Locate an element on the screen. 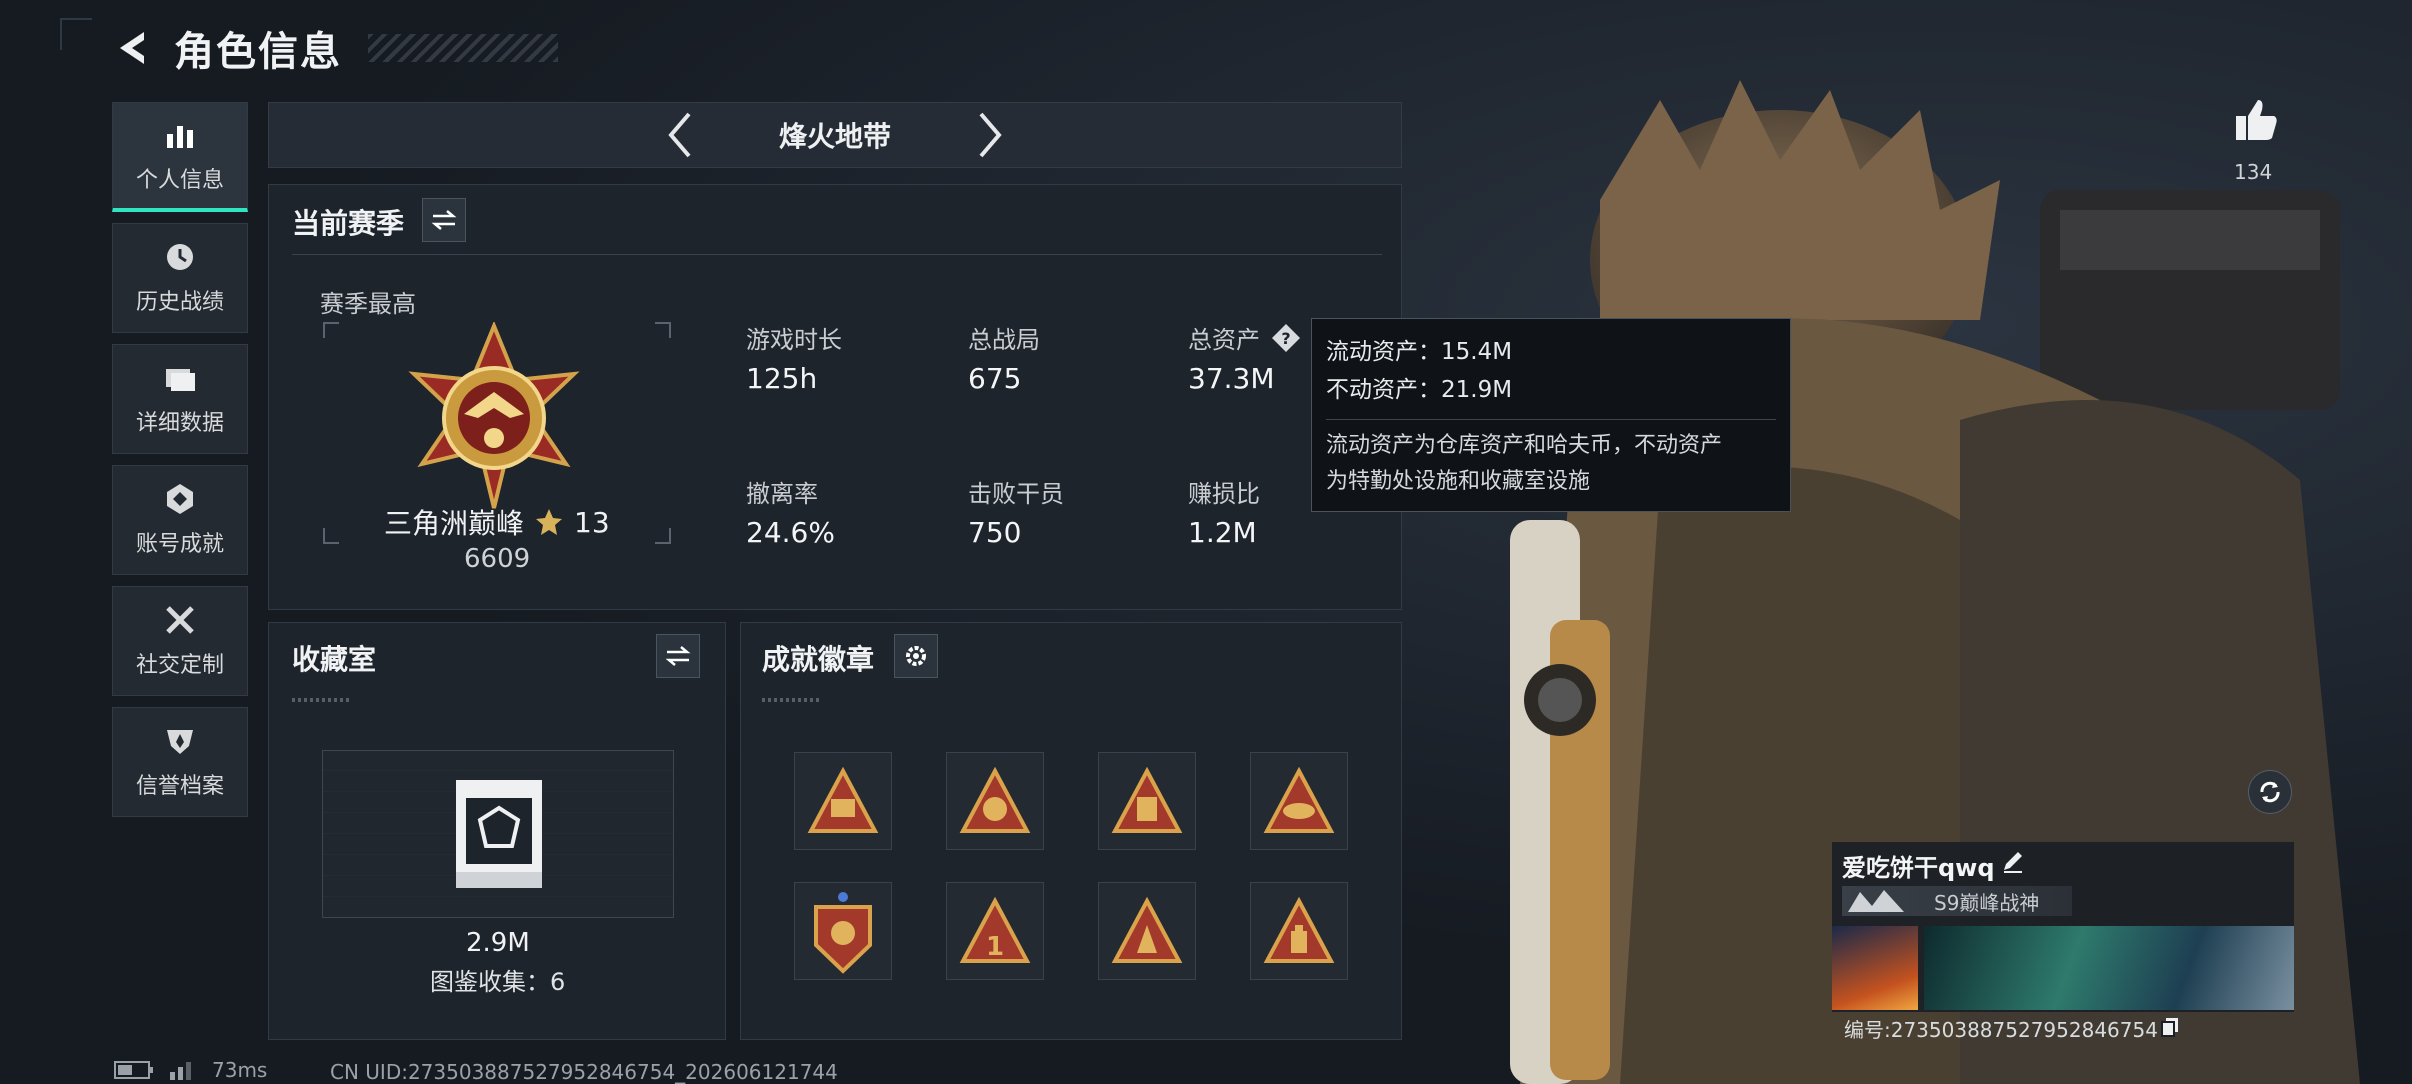  stat-label-profit-ratio: 赚损比 is located at coordinates (1224, 494).